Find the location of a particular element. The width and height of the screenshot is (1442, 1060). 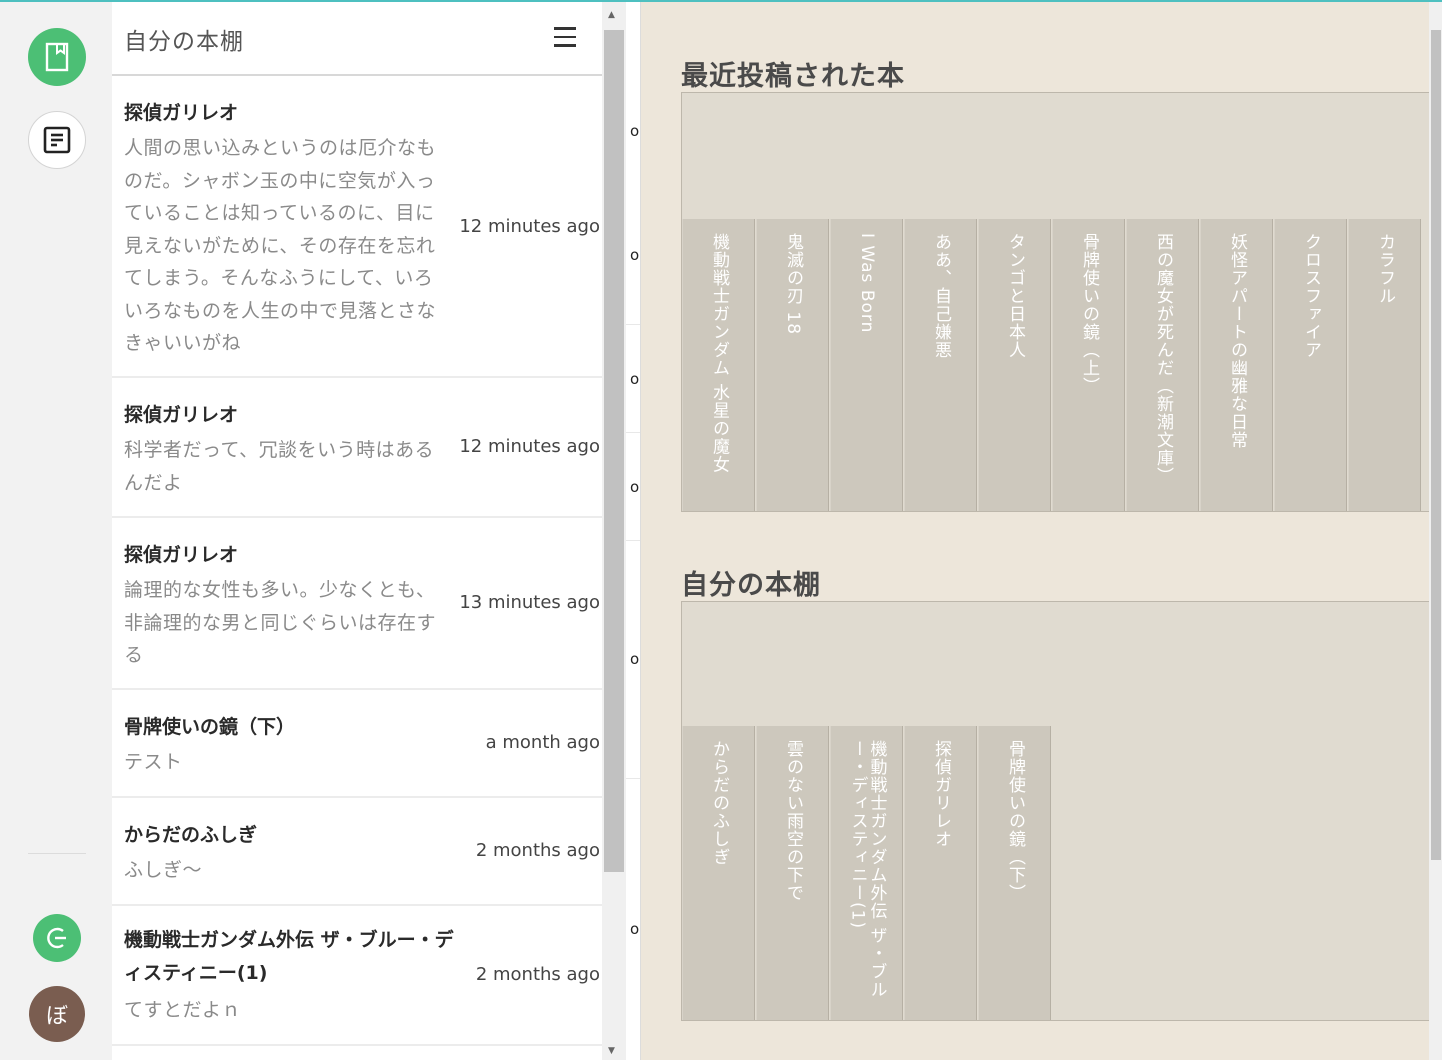

hamburger-menu-icon is located at coordinates (565, 37).